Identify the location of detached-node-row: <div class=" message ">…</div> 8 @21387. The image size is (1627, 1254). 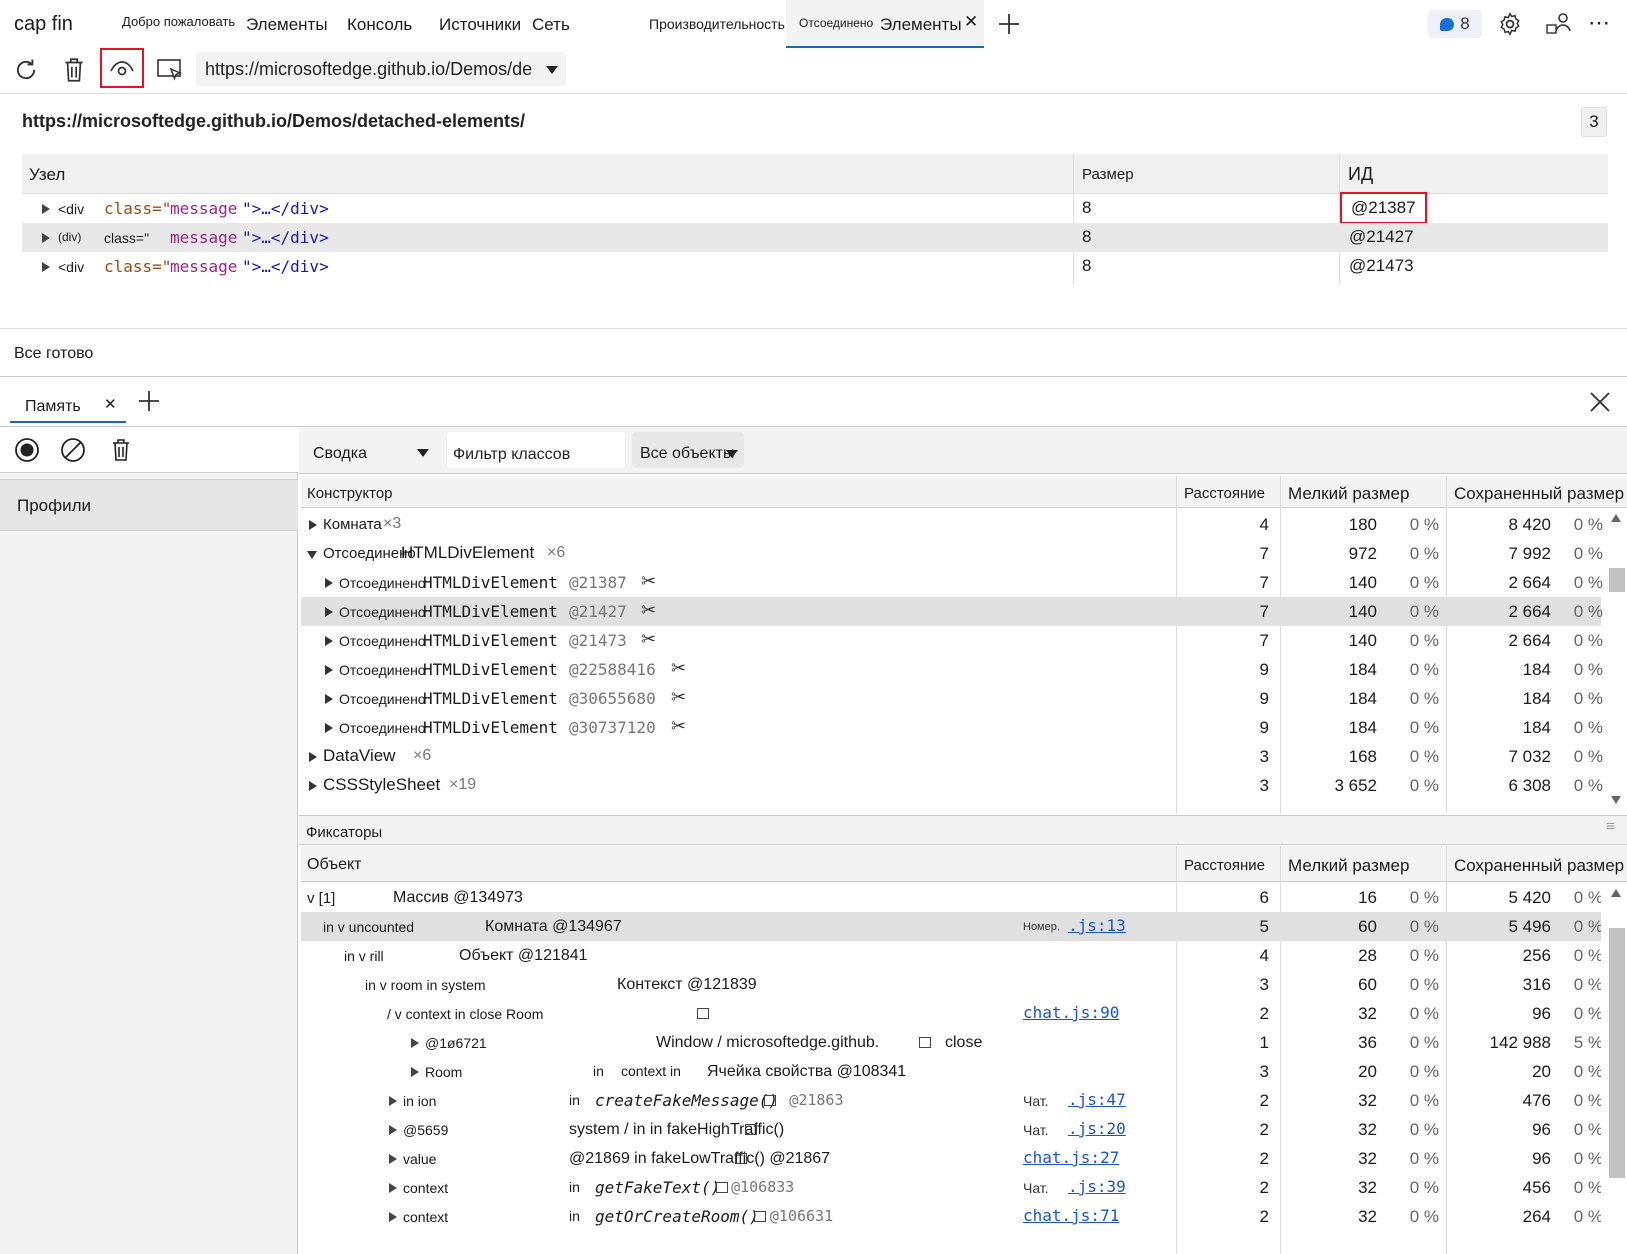
(815, 208).